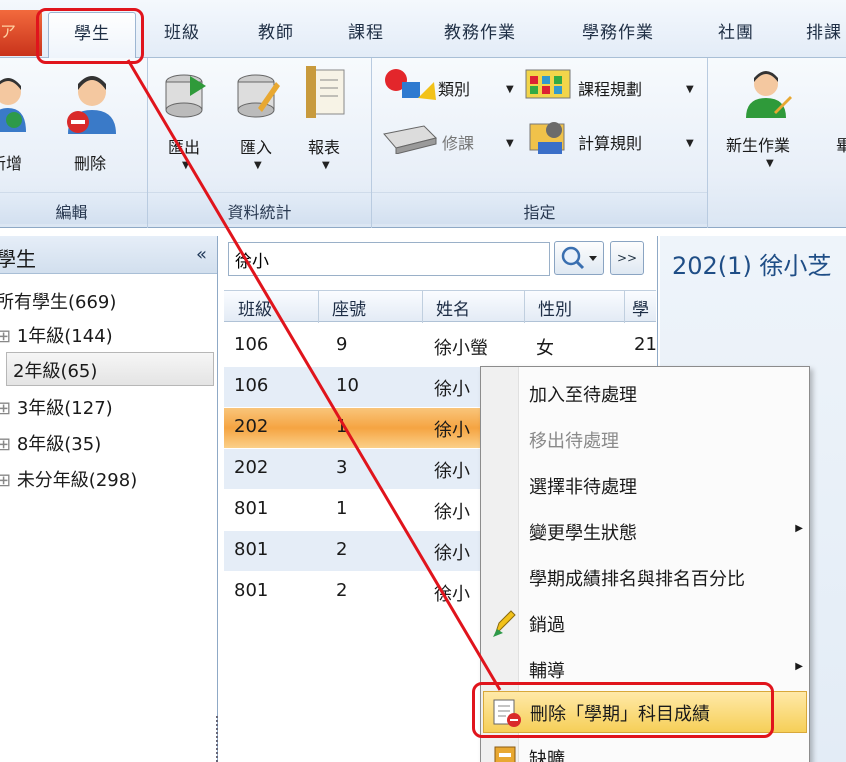 The width and height of the screenshot is (846, 762). Describe the element at coordinates (645, 577) in the screenshot. I see `menu-item-semester-ranking: 學期成績排名與排名百分比` at that location.